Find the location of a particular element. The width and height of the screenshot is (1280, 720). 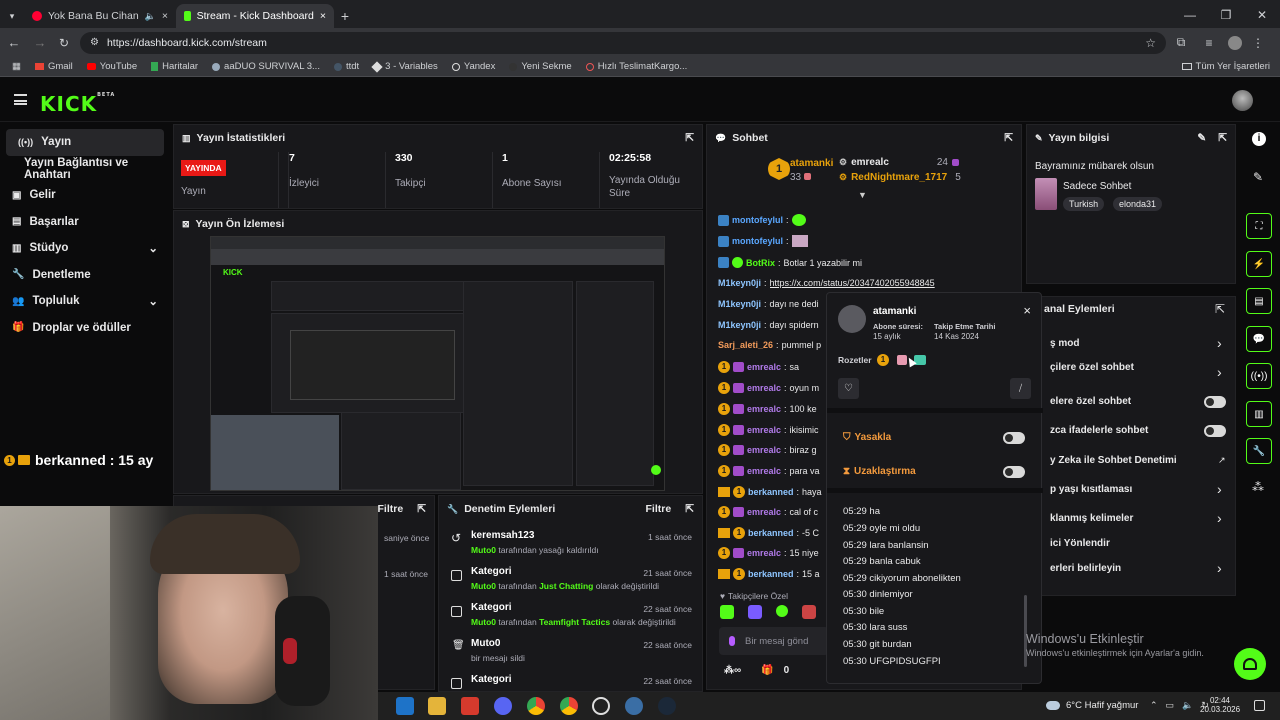

close-icon: × is located at coordinates (1027, 310).